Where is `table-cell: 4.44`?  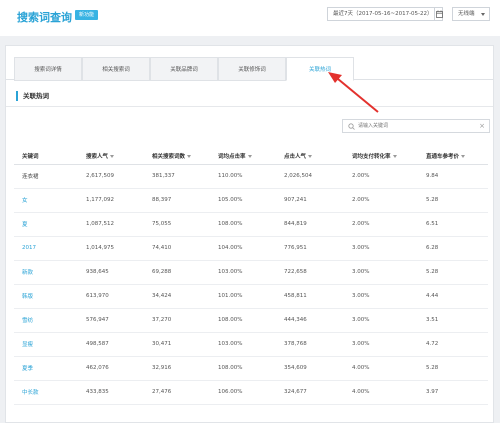
table-cell: 4.44 is located at coordinates (453, 296).